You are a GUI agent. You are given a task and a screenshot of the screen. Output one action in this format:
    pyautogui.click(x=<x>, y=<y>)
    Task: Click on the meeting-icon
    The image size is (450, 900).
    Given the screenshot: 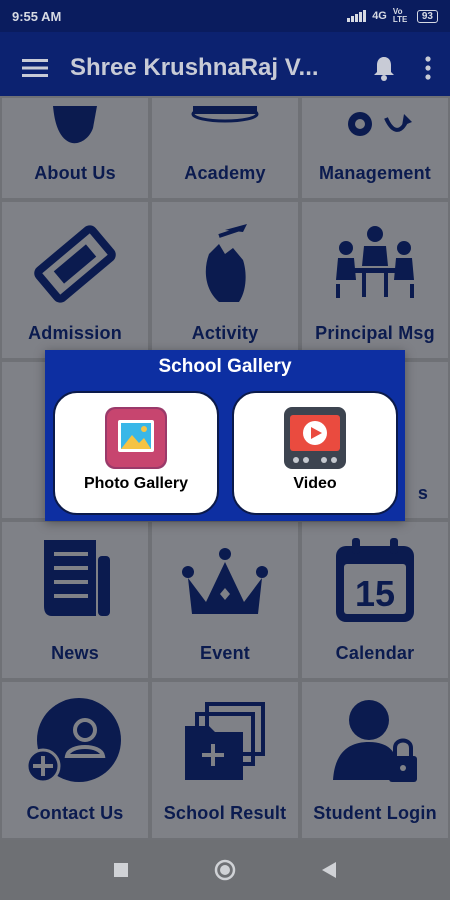 What is the action you would take?
    pyautogui.click(x=375, y=262)
    